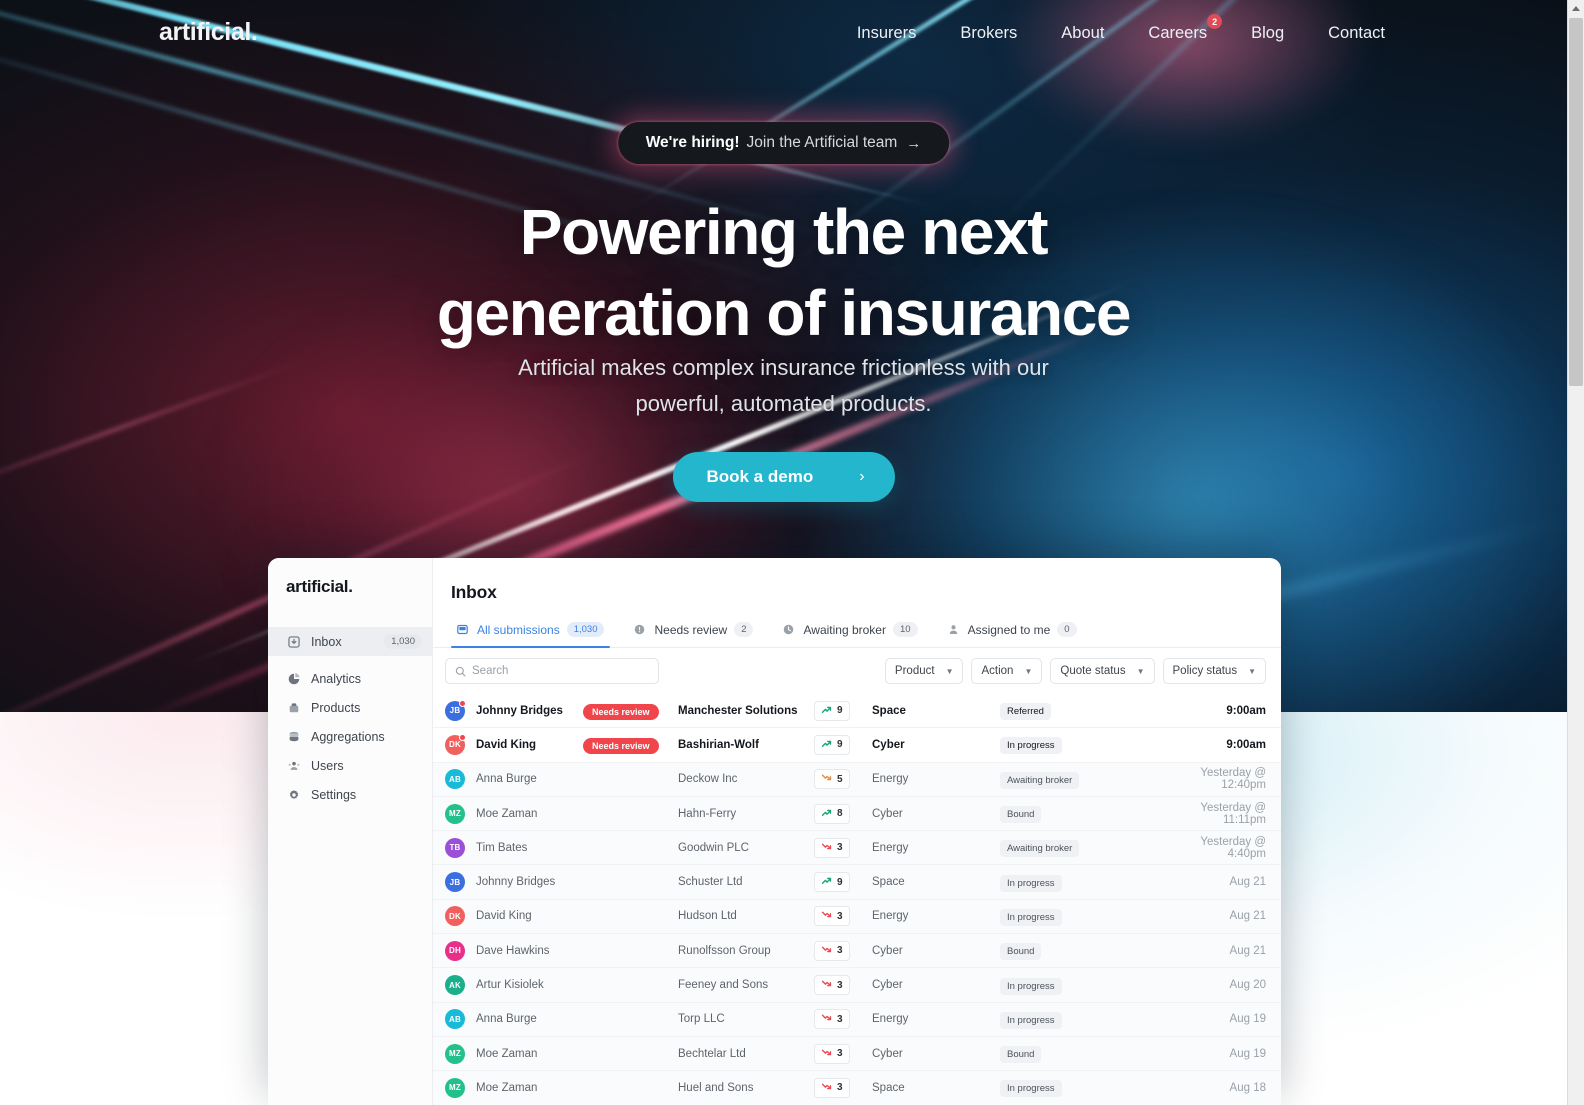 This screenshot has width=1584, height=1105. Describe the element at coordinates (1015, 634) in the screenshot. I see `tab-assigned-to-me: Assigned to me 0` at that location.